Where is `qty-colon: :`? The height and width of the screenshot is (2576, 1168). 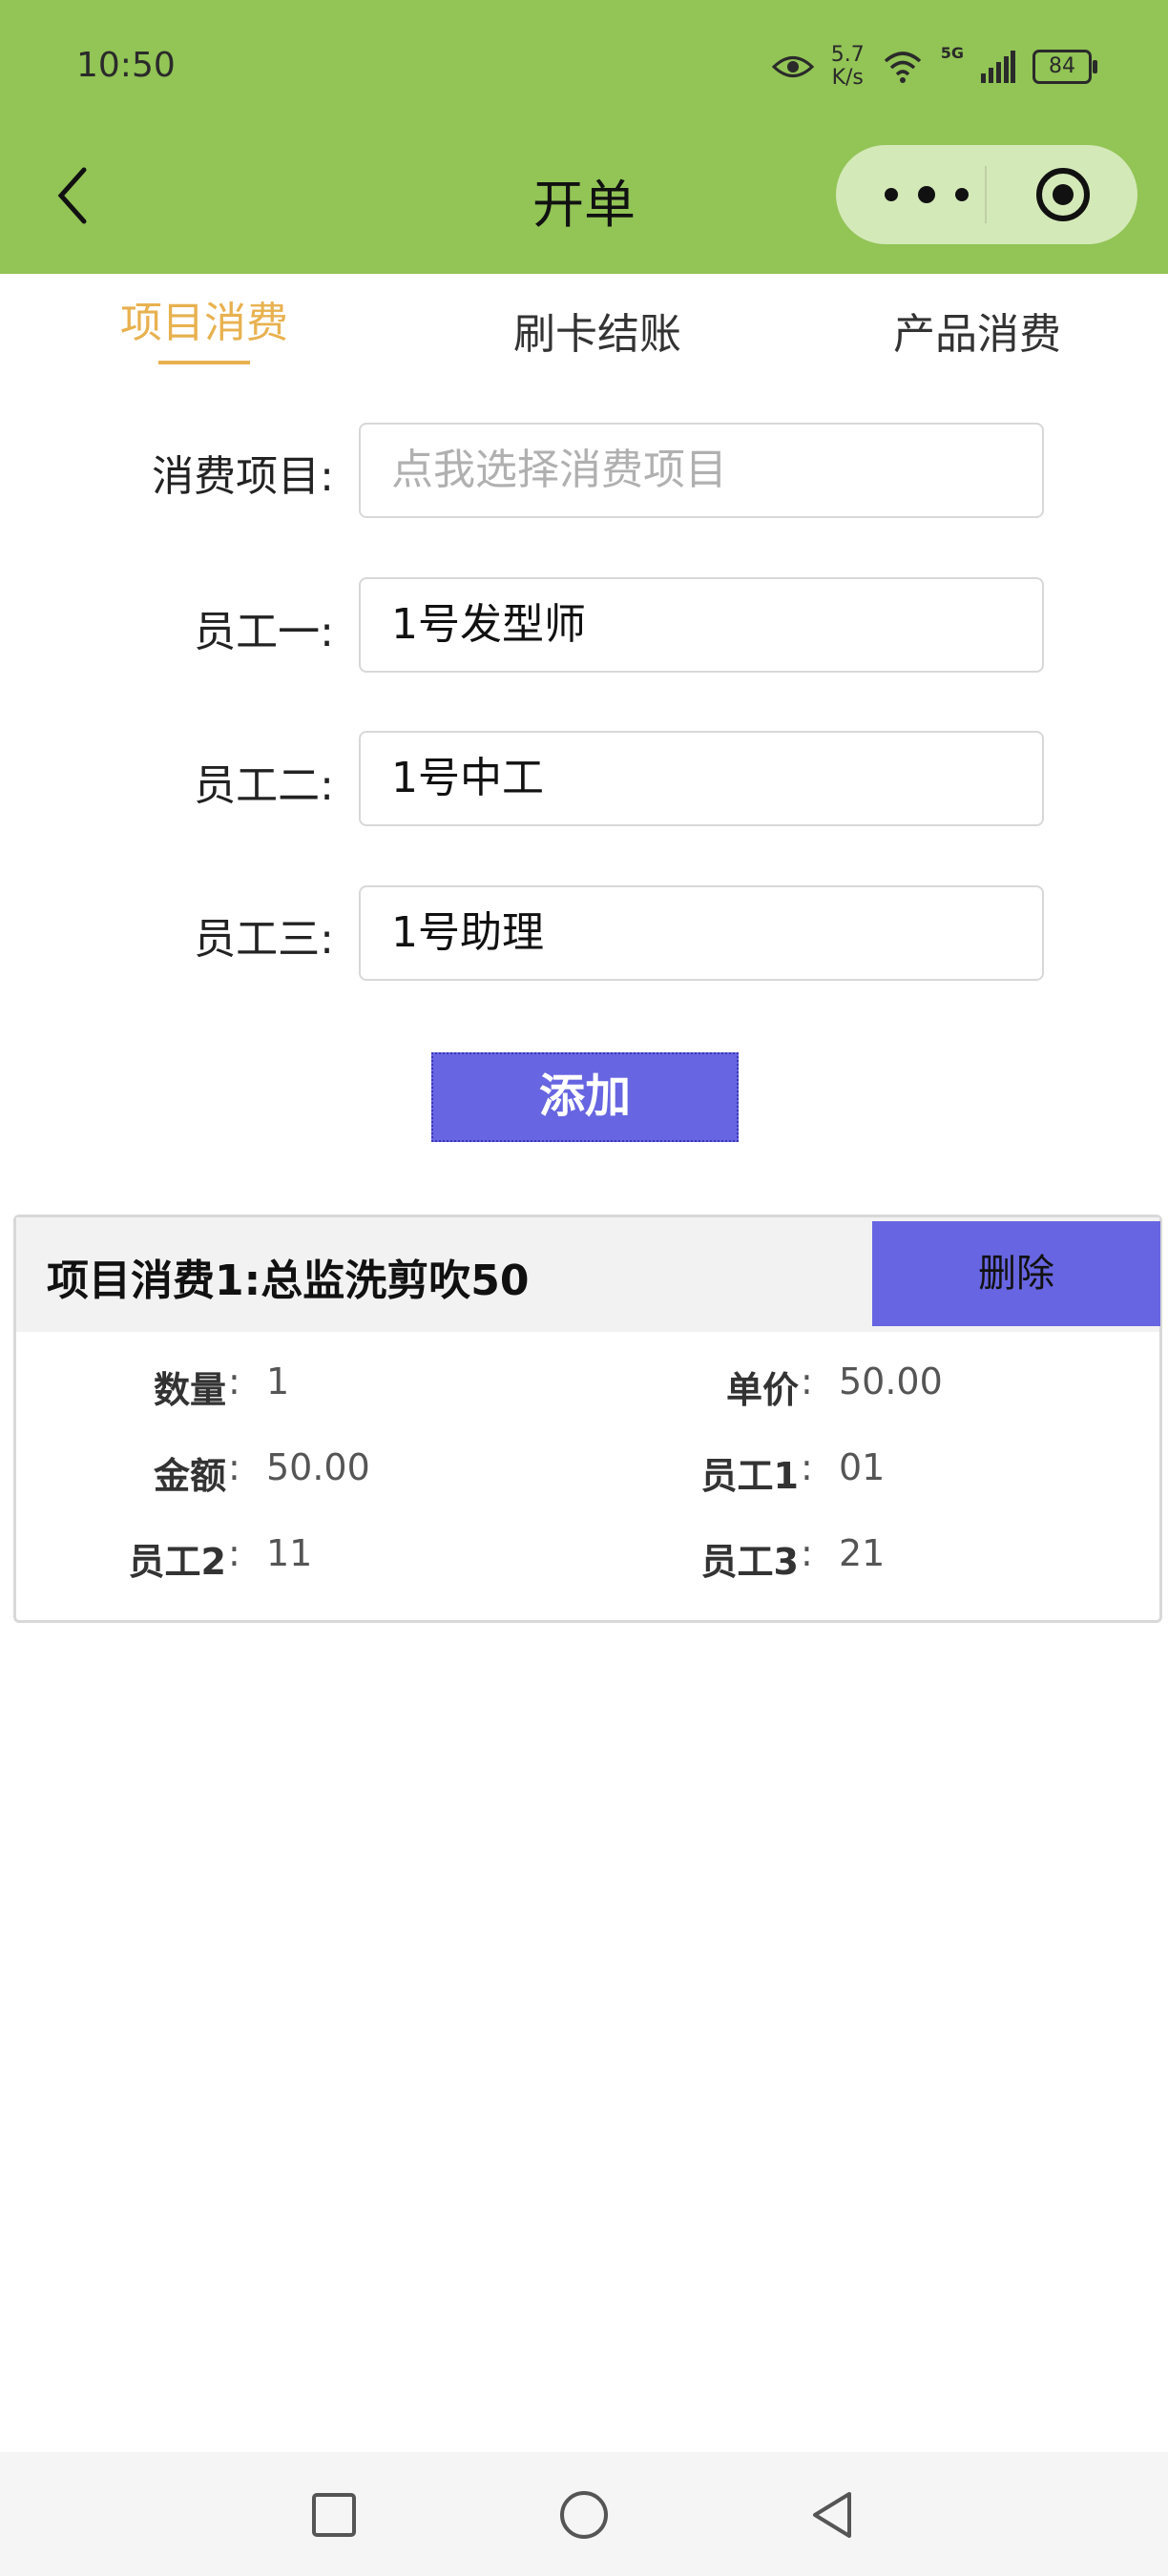
qty-colon: : is located at coordinates (234, 1381).